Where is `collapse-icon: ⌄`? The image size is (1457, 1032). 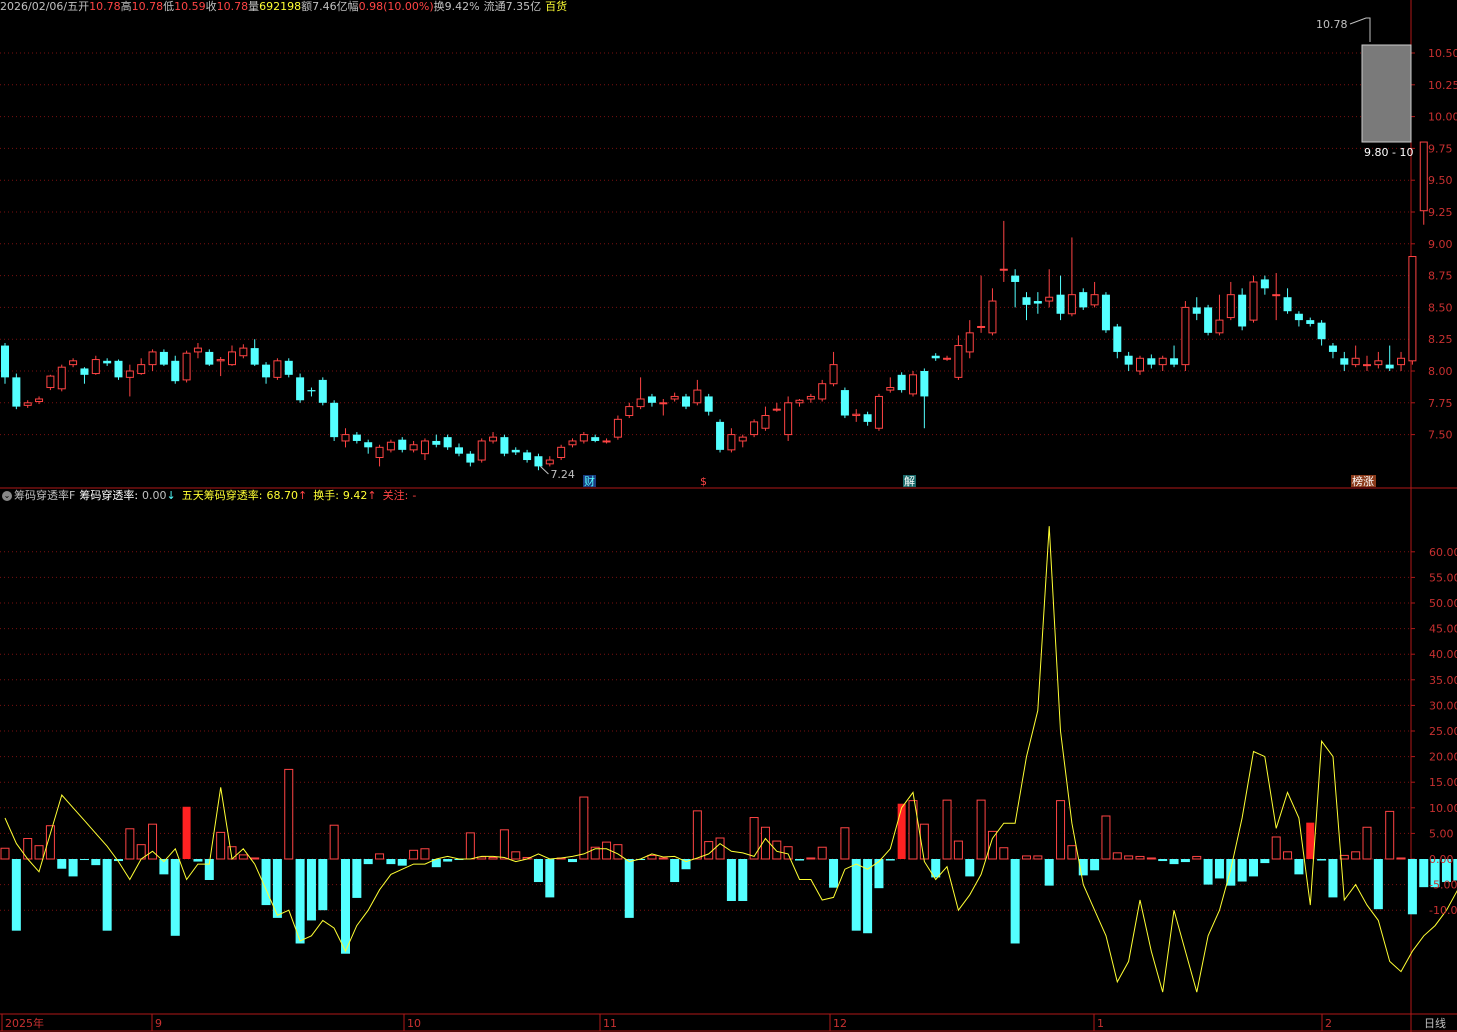 collapse-icon: ⌄ is located at coordinates (7, 496).